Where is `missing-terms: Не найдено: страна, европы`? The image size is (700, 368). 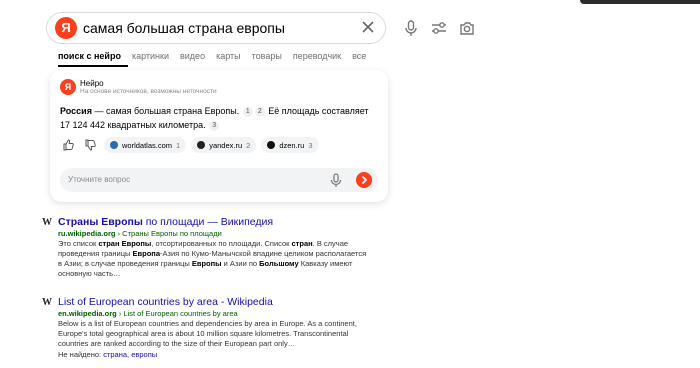
missing-terms: Не найдено: страна, европы is located at coordinates (107, 354).